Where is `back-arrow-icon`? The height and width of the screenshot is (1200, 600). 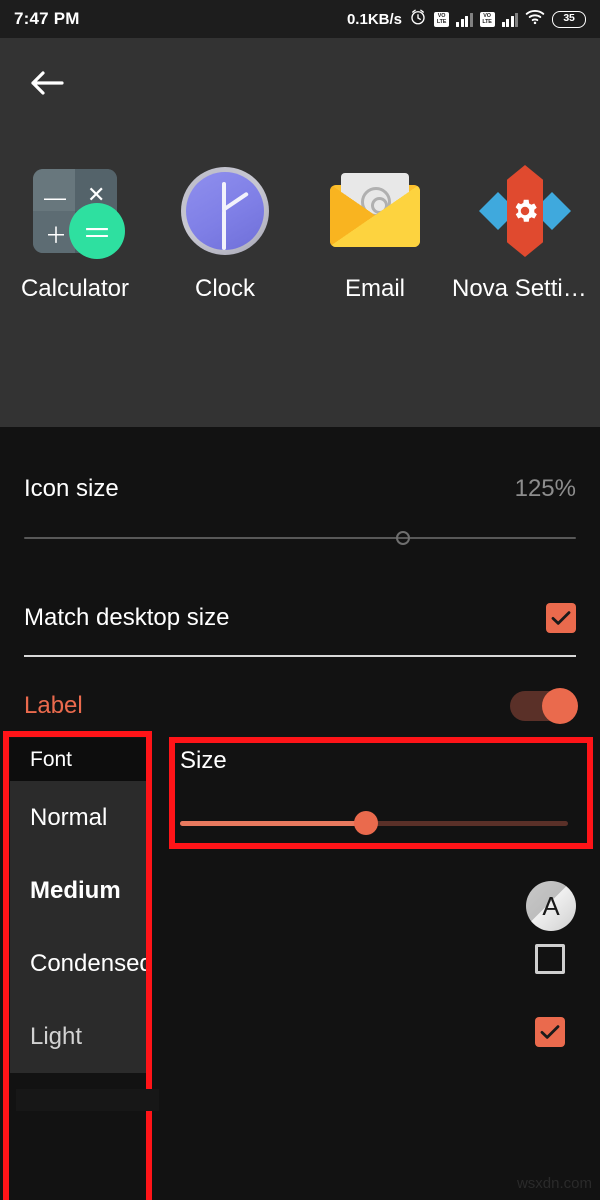
back-arrow-icon is located at coordinates (47, 85).